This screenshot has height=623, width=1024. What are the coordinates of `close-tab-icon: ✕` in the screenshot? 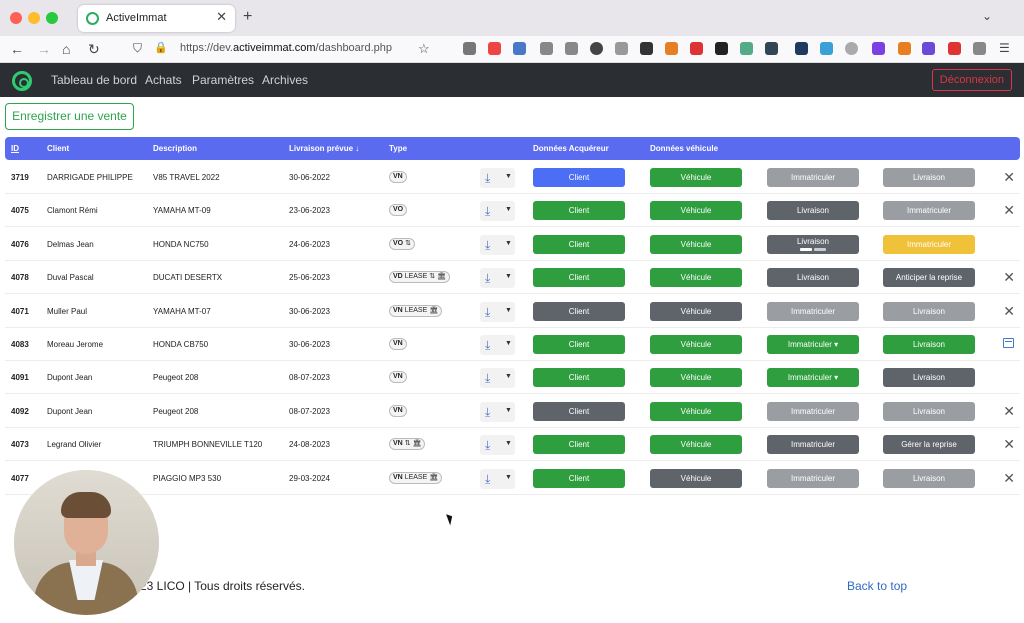 It's located at (221, 17).